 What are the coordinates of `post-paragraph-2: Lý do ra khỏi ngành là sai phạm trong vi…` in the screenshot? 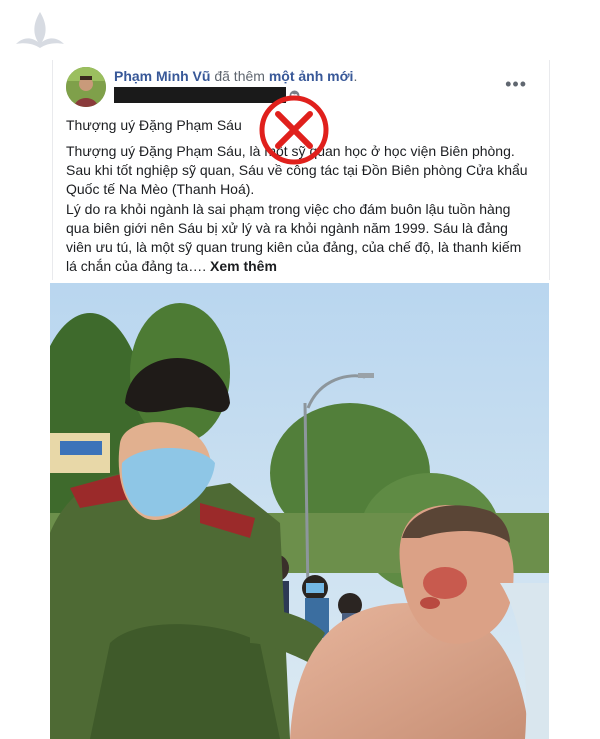 It's located at (301, 238).